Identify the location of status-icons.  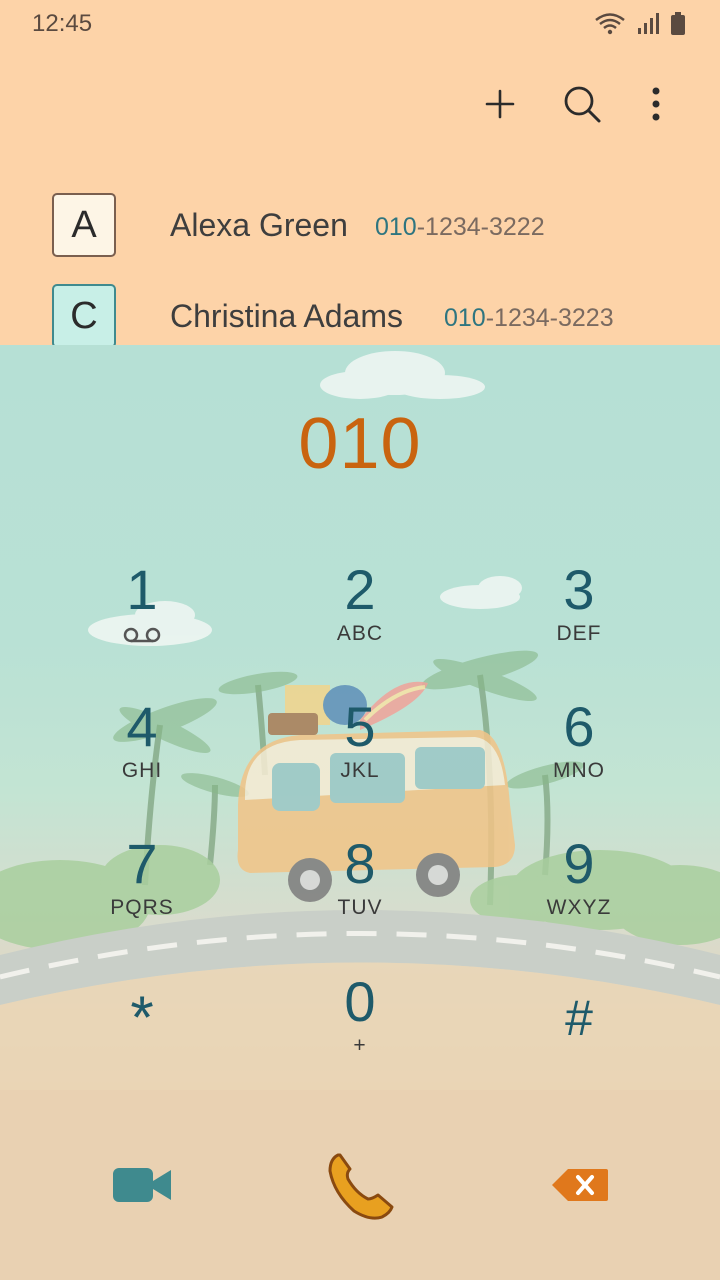
(640, 26).